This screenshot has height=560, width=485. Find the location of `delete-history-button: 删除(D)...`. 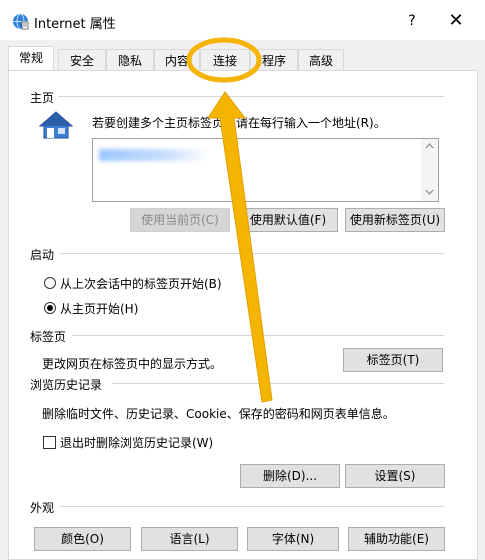

delete-history-button: 删除(D)... is located at coordinates (290, 476).